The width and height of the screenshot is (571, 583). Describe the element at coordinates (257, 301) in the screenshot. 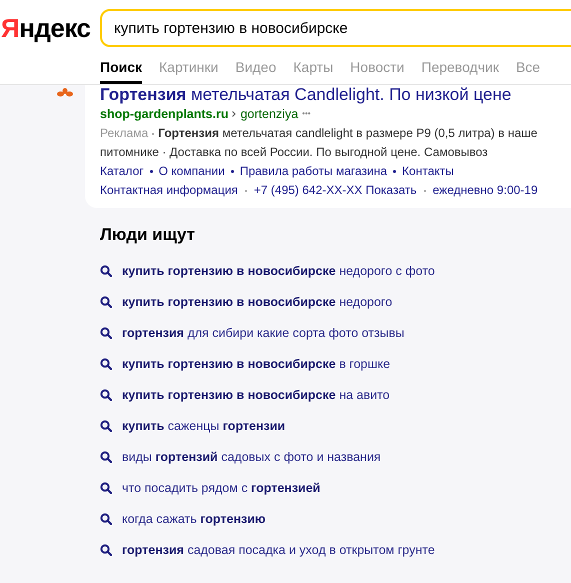

I see `related-query-link: купить гортензию в новосибирске недорого` at that location.